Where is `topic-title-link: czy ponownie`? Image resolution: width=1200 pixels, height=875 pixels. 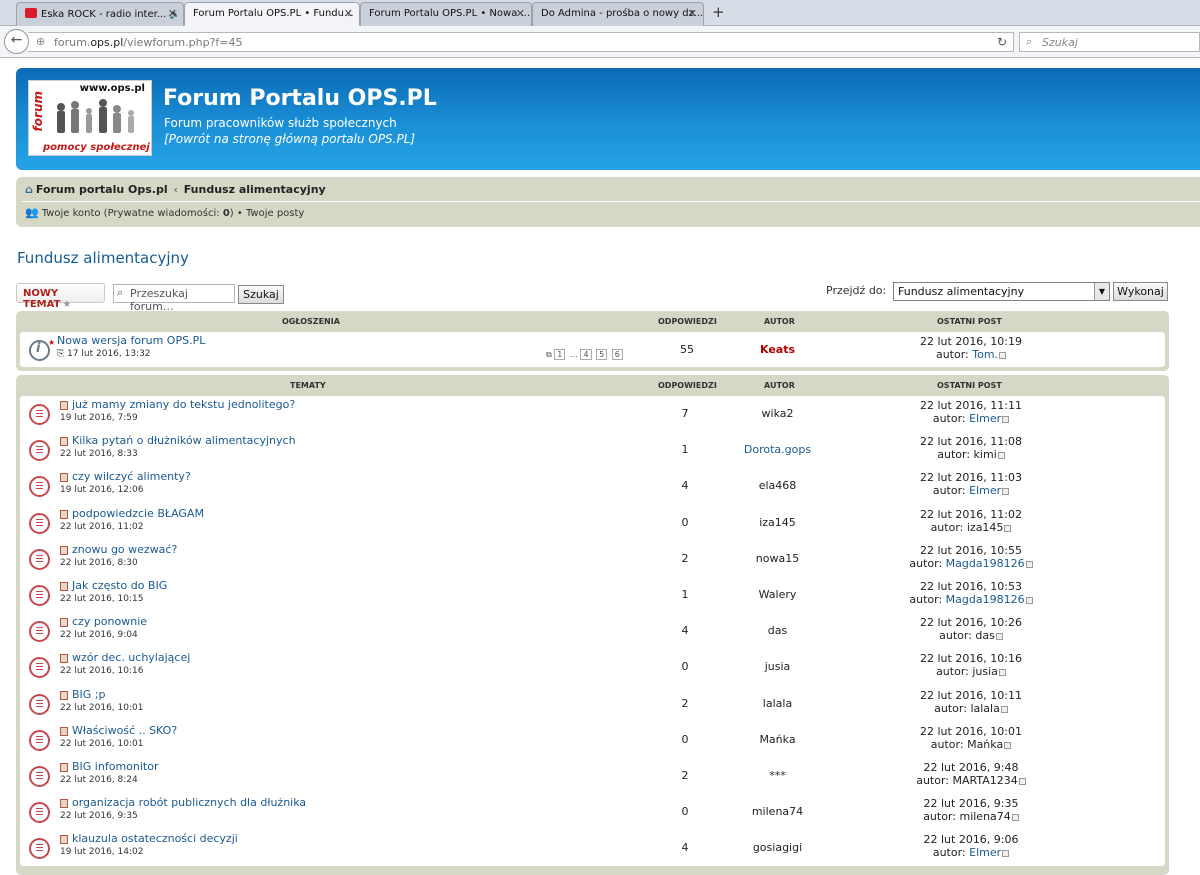
topic-title-link: czy ponownie is located at coordinates (109, 621).